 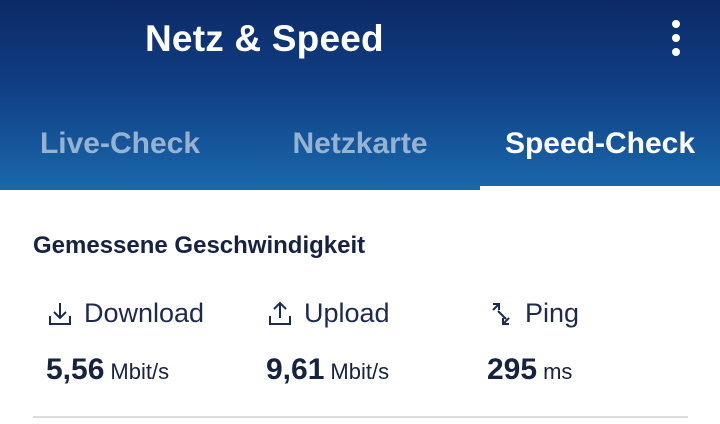 What do you see at coordinates (676, 38) in the screenshot?
I see `more-vert-icon` at bounding box center [676, 38].